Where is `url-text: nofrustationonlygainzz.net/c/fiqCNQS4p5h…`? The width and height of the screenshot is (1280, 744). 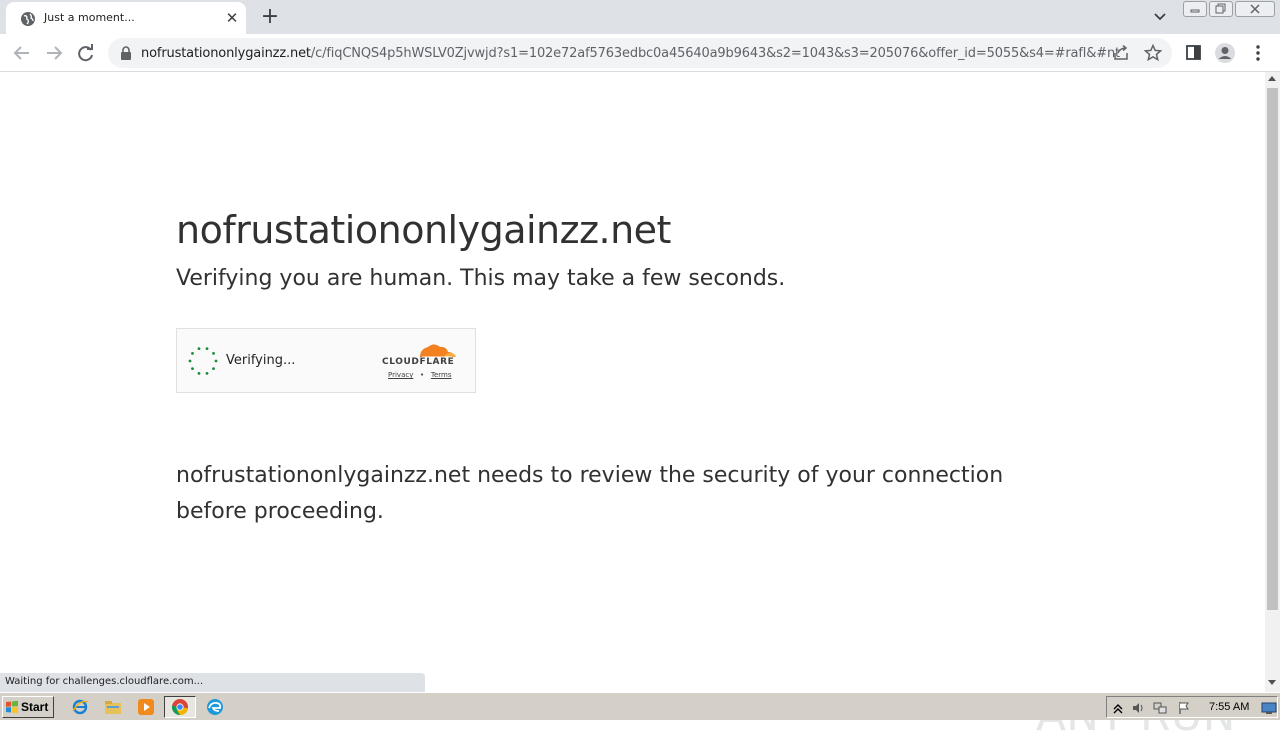 url-text: nofrustationonlygainzz.net/c/fiqCNQS4p5h… is located at coordinates (630, 53).